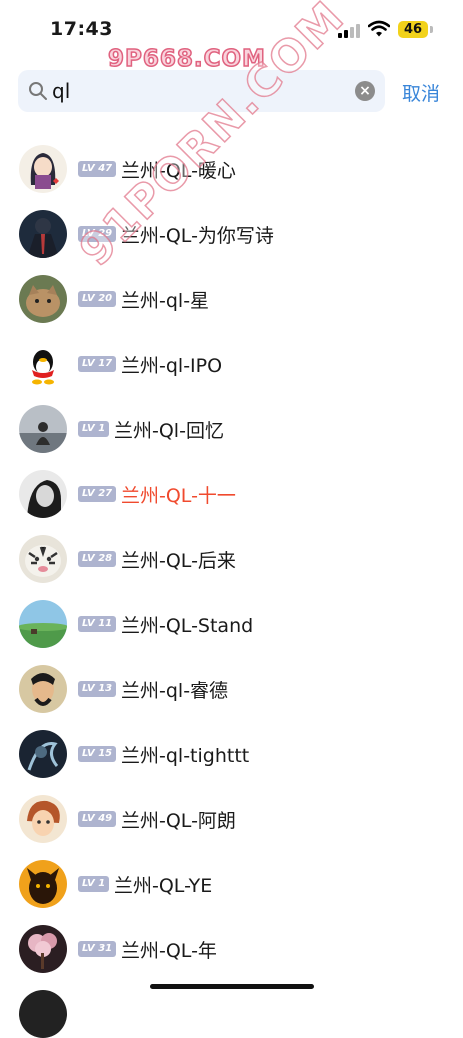  Describe the element at coordinates (232, 986) in the screenshot. I see `home-indicator` at that location.